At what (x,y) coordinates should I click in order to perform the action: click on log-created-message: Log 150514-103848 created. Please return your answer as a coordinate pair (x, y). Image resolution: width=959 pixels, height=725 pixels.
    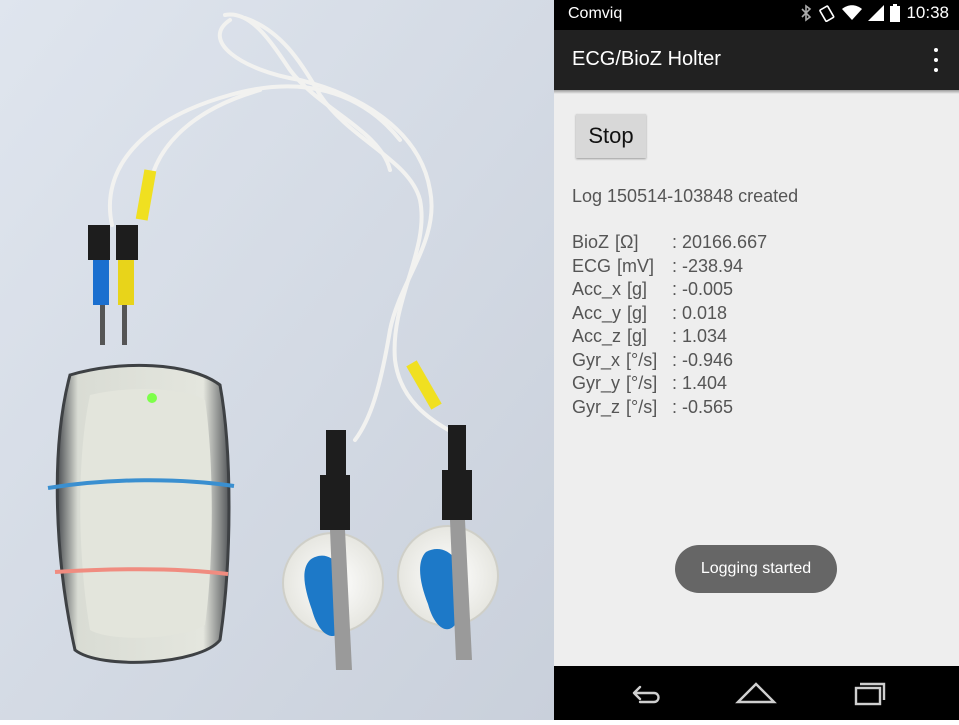
    Looking at the image, I should click on (685, 196).